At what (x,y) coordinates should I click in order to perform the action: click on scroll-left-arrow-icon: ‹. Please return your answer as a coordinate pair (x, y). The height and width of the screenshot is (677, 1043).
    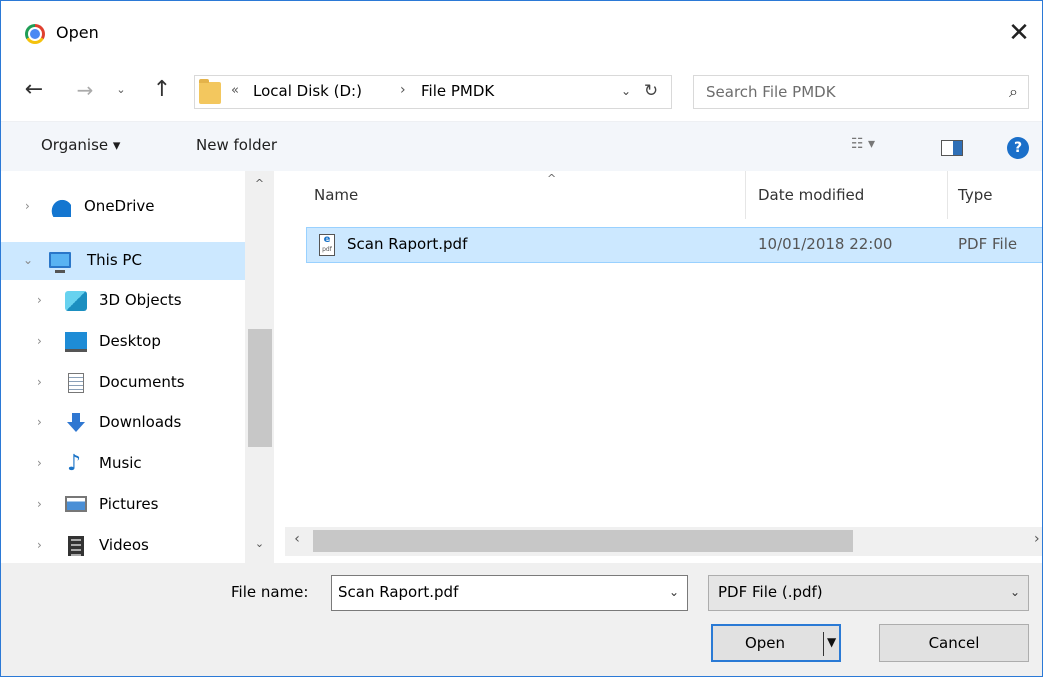
    Looking at the image, I should click on (297, 539).